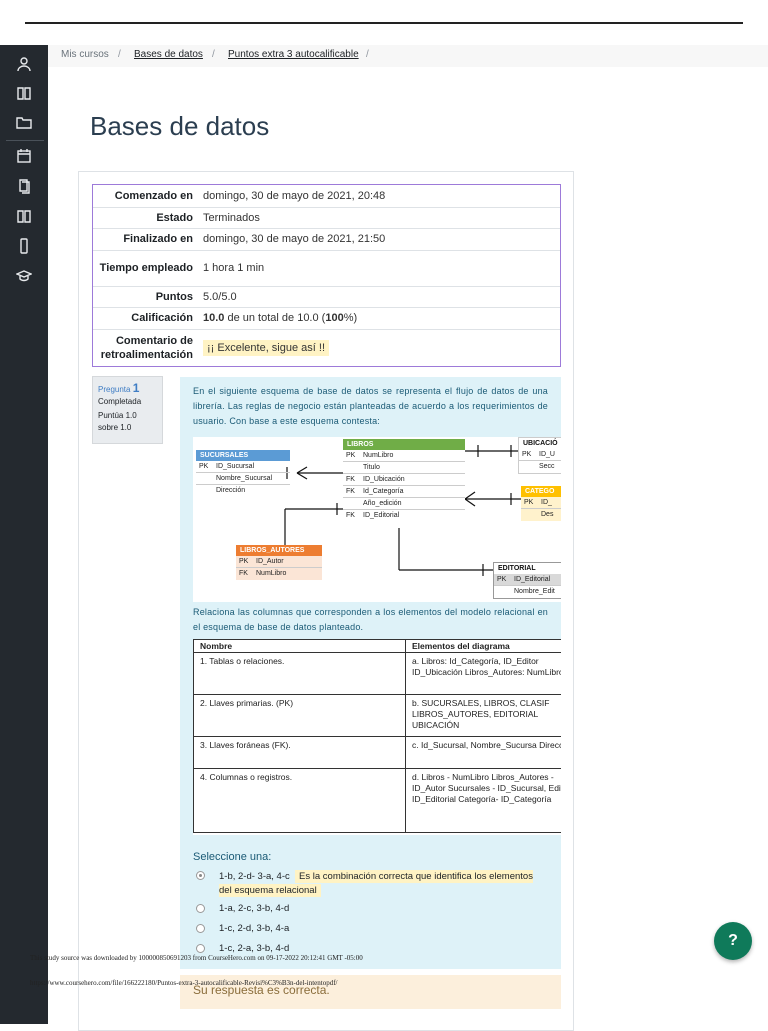 The height and width of the screenshot is (1031, 768). What do you see at coordinates (299, 646) in the screenshot?
I see `table-header: Nombre` at bounding box center [299, 646].